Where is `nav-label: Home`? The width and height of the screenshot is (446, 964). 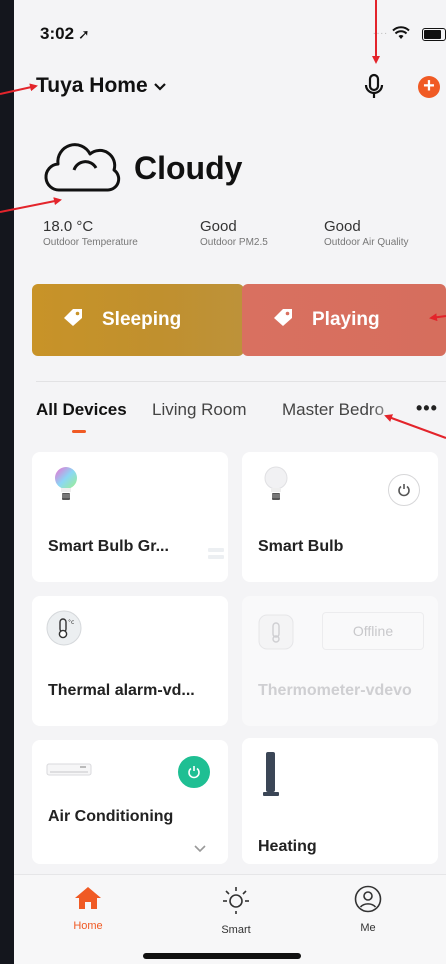
nav-label: Home is located at coordinates (88, 926).